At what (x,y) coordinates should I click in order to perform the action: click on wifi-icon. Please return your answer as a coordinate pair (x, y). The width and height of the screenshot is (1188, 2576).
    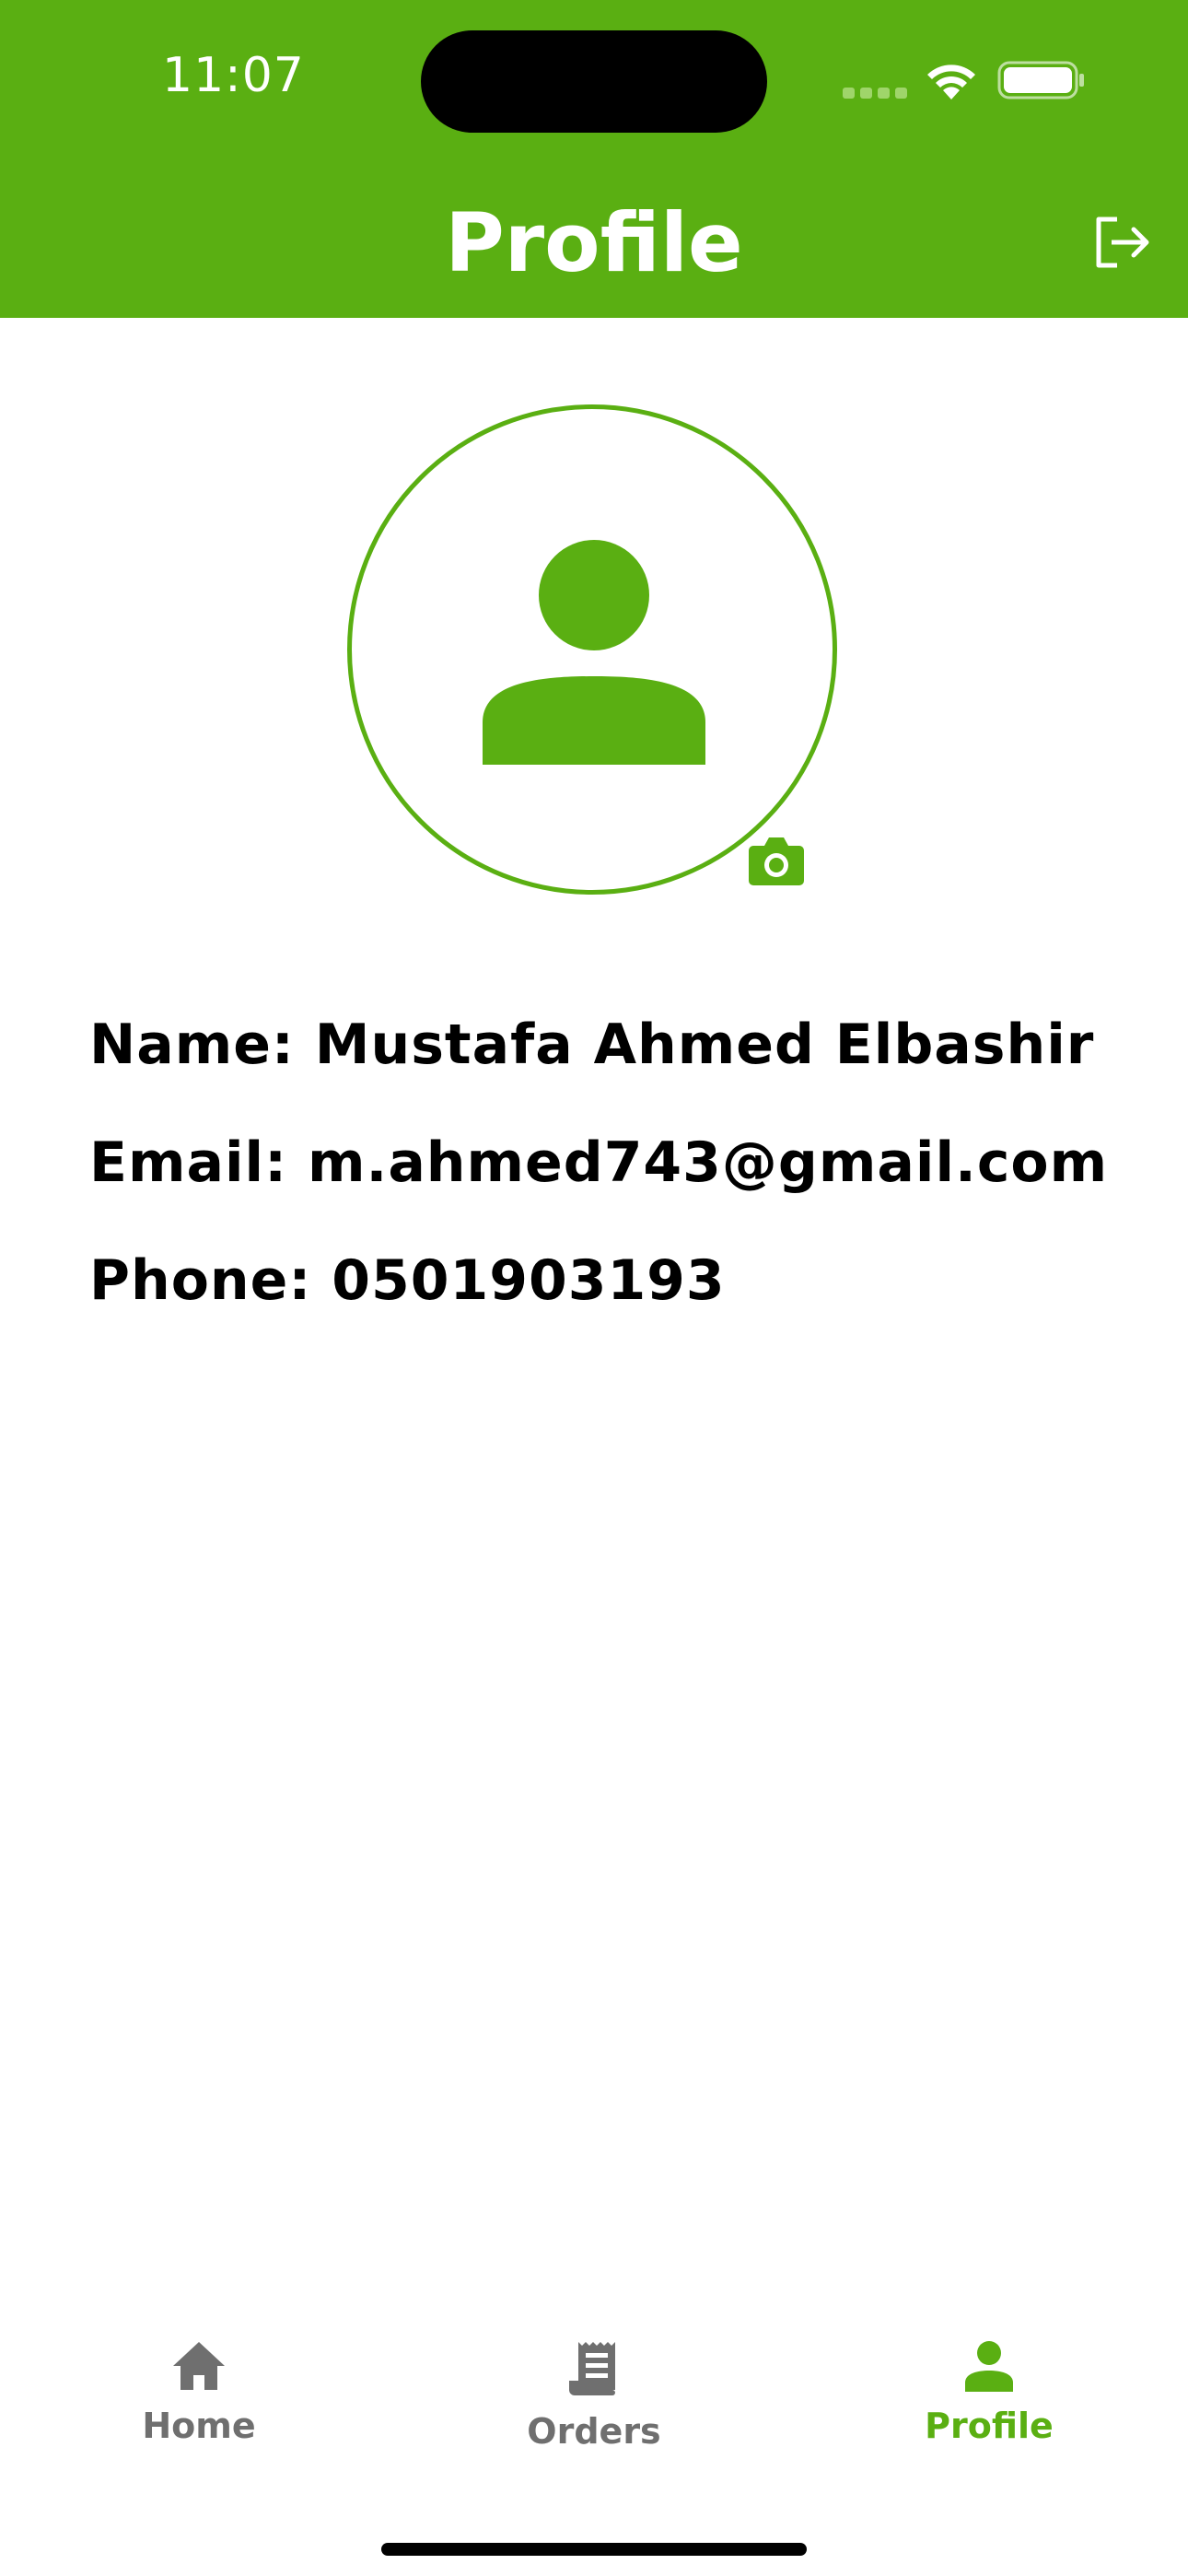
    Looking at the image, I should click on (951, 82).